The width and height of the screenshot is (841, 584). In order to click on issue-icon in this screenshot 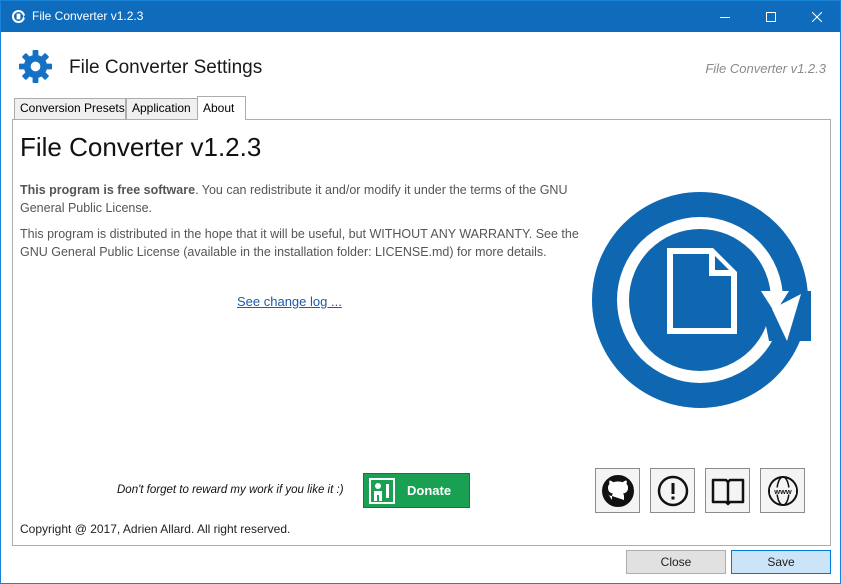, I will do `click(672, 490)`.